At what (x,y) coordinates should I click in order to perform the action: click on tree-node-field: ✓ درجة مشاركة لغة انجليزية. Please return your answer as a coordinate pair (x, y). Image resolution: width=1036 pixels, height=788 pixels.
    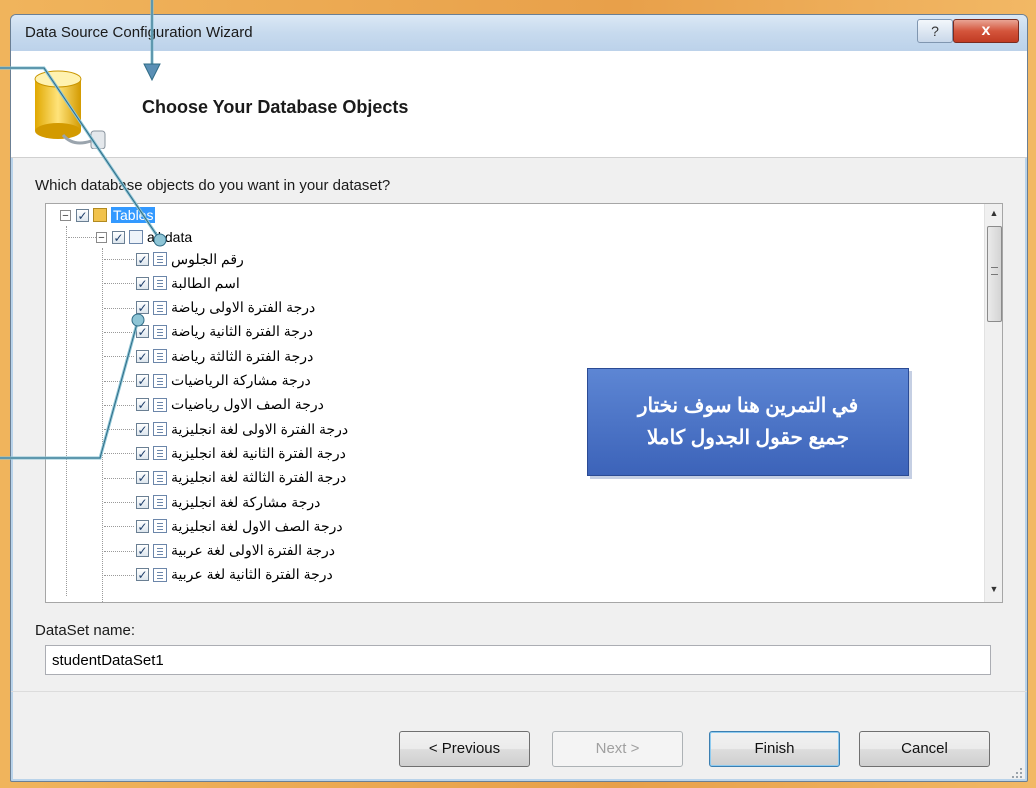
    Looking at the image, I should click on (228, 502).